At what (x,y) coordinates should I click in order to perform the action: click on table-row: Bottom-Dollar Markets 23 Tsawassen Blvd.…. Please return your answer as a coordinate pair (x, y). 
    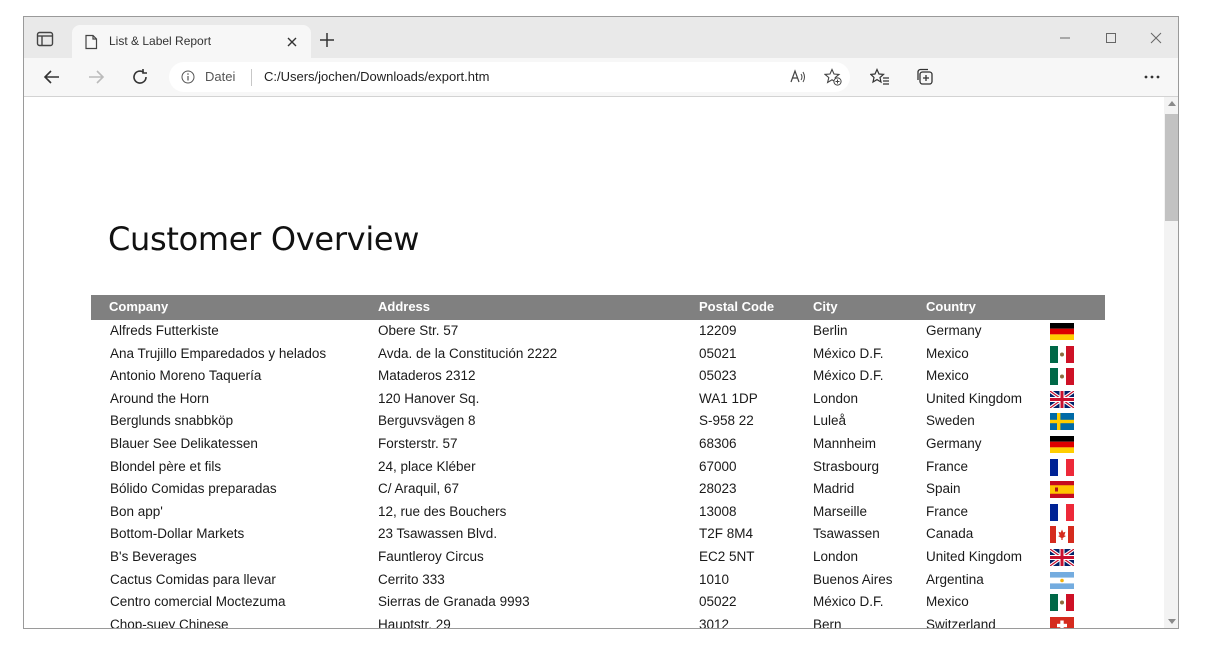
    Looking at the image, I should click on (598, 534).